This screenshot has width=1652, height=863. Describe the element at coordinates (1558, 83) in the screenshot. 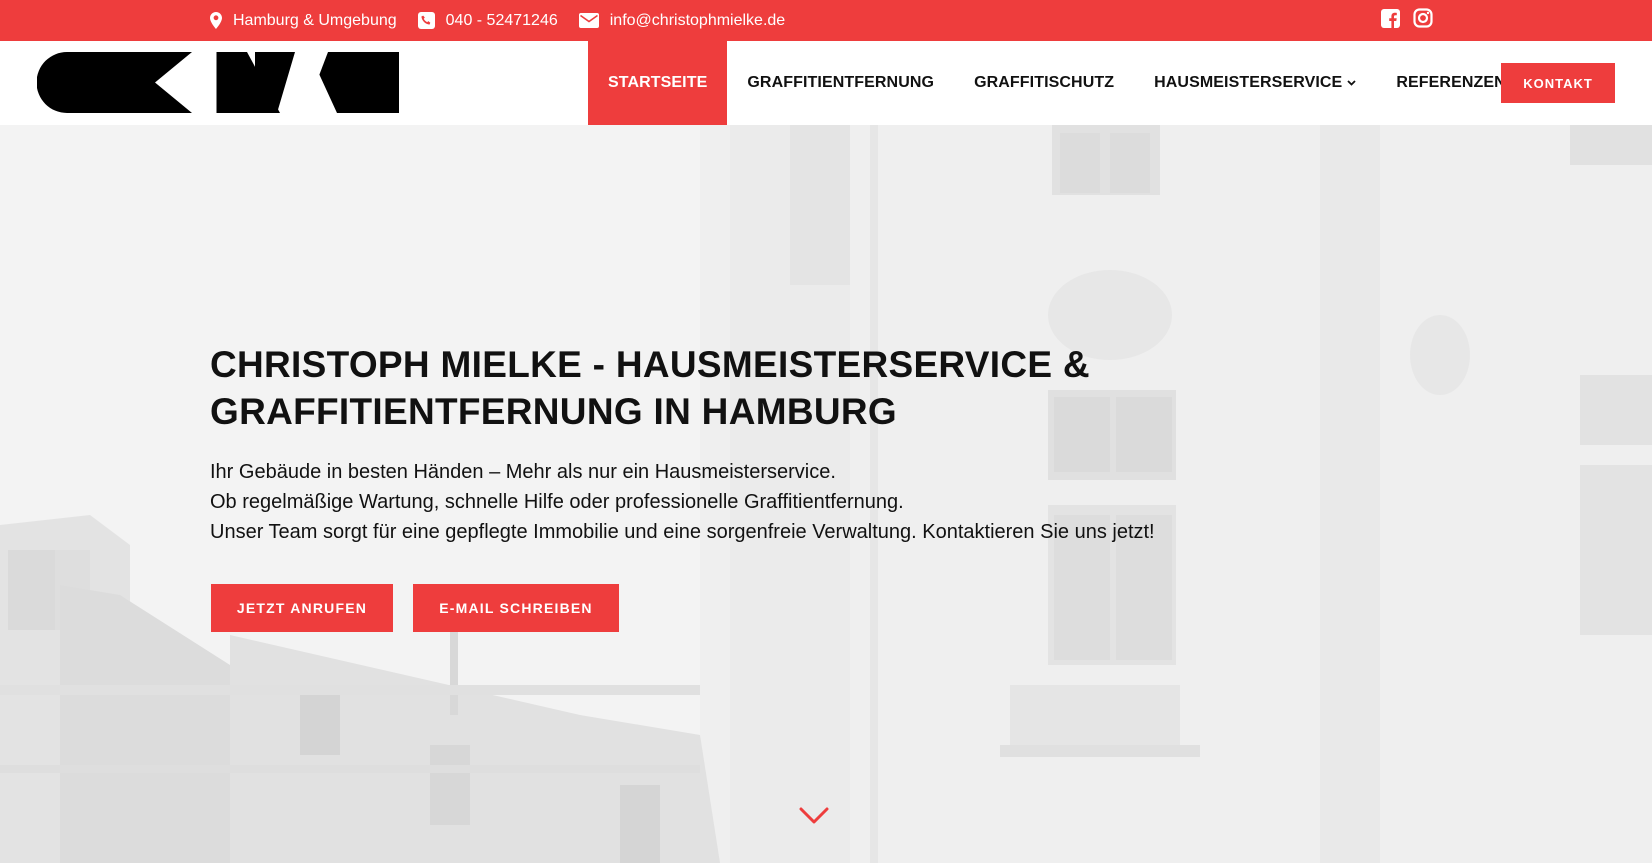

I see `kontakt-button: KONTAKT` at that location.